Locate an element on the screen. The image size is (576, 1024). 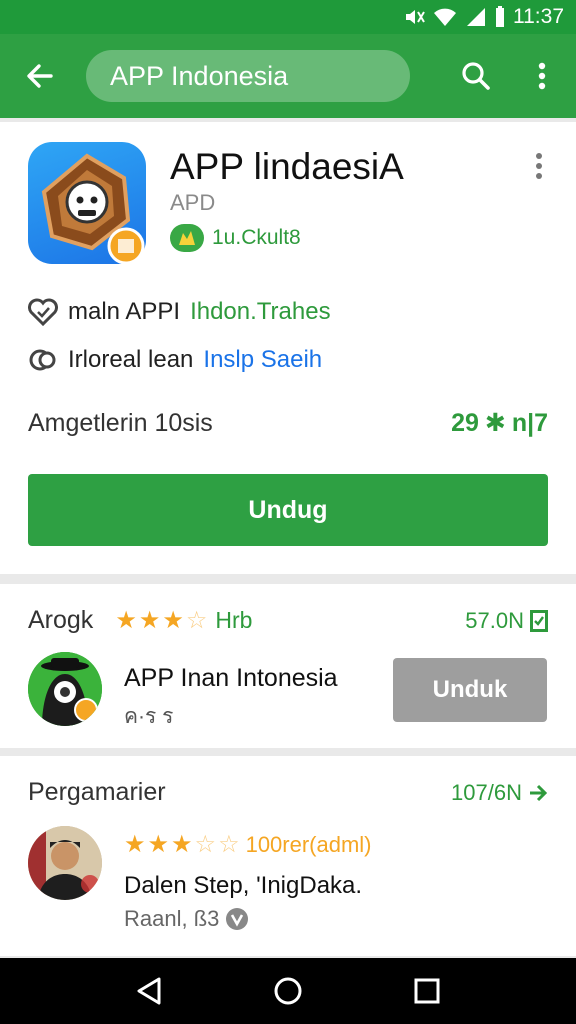
home-circle-icon is located at coordinates (288, 991).